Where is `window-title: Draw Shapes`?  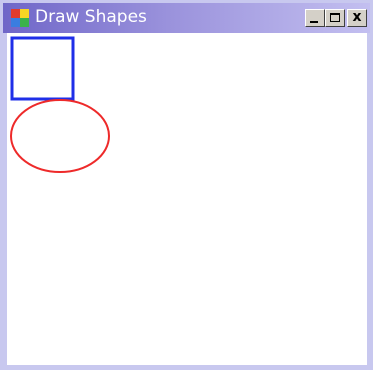
window-title: Draw Shapes is located at coordinates (91, 17).